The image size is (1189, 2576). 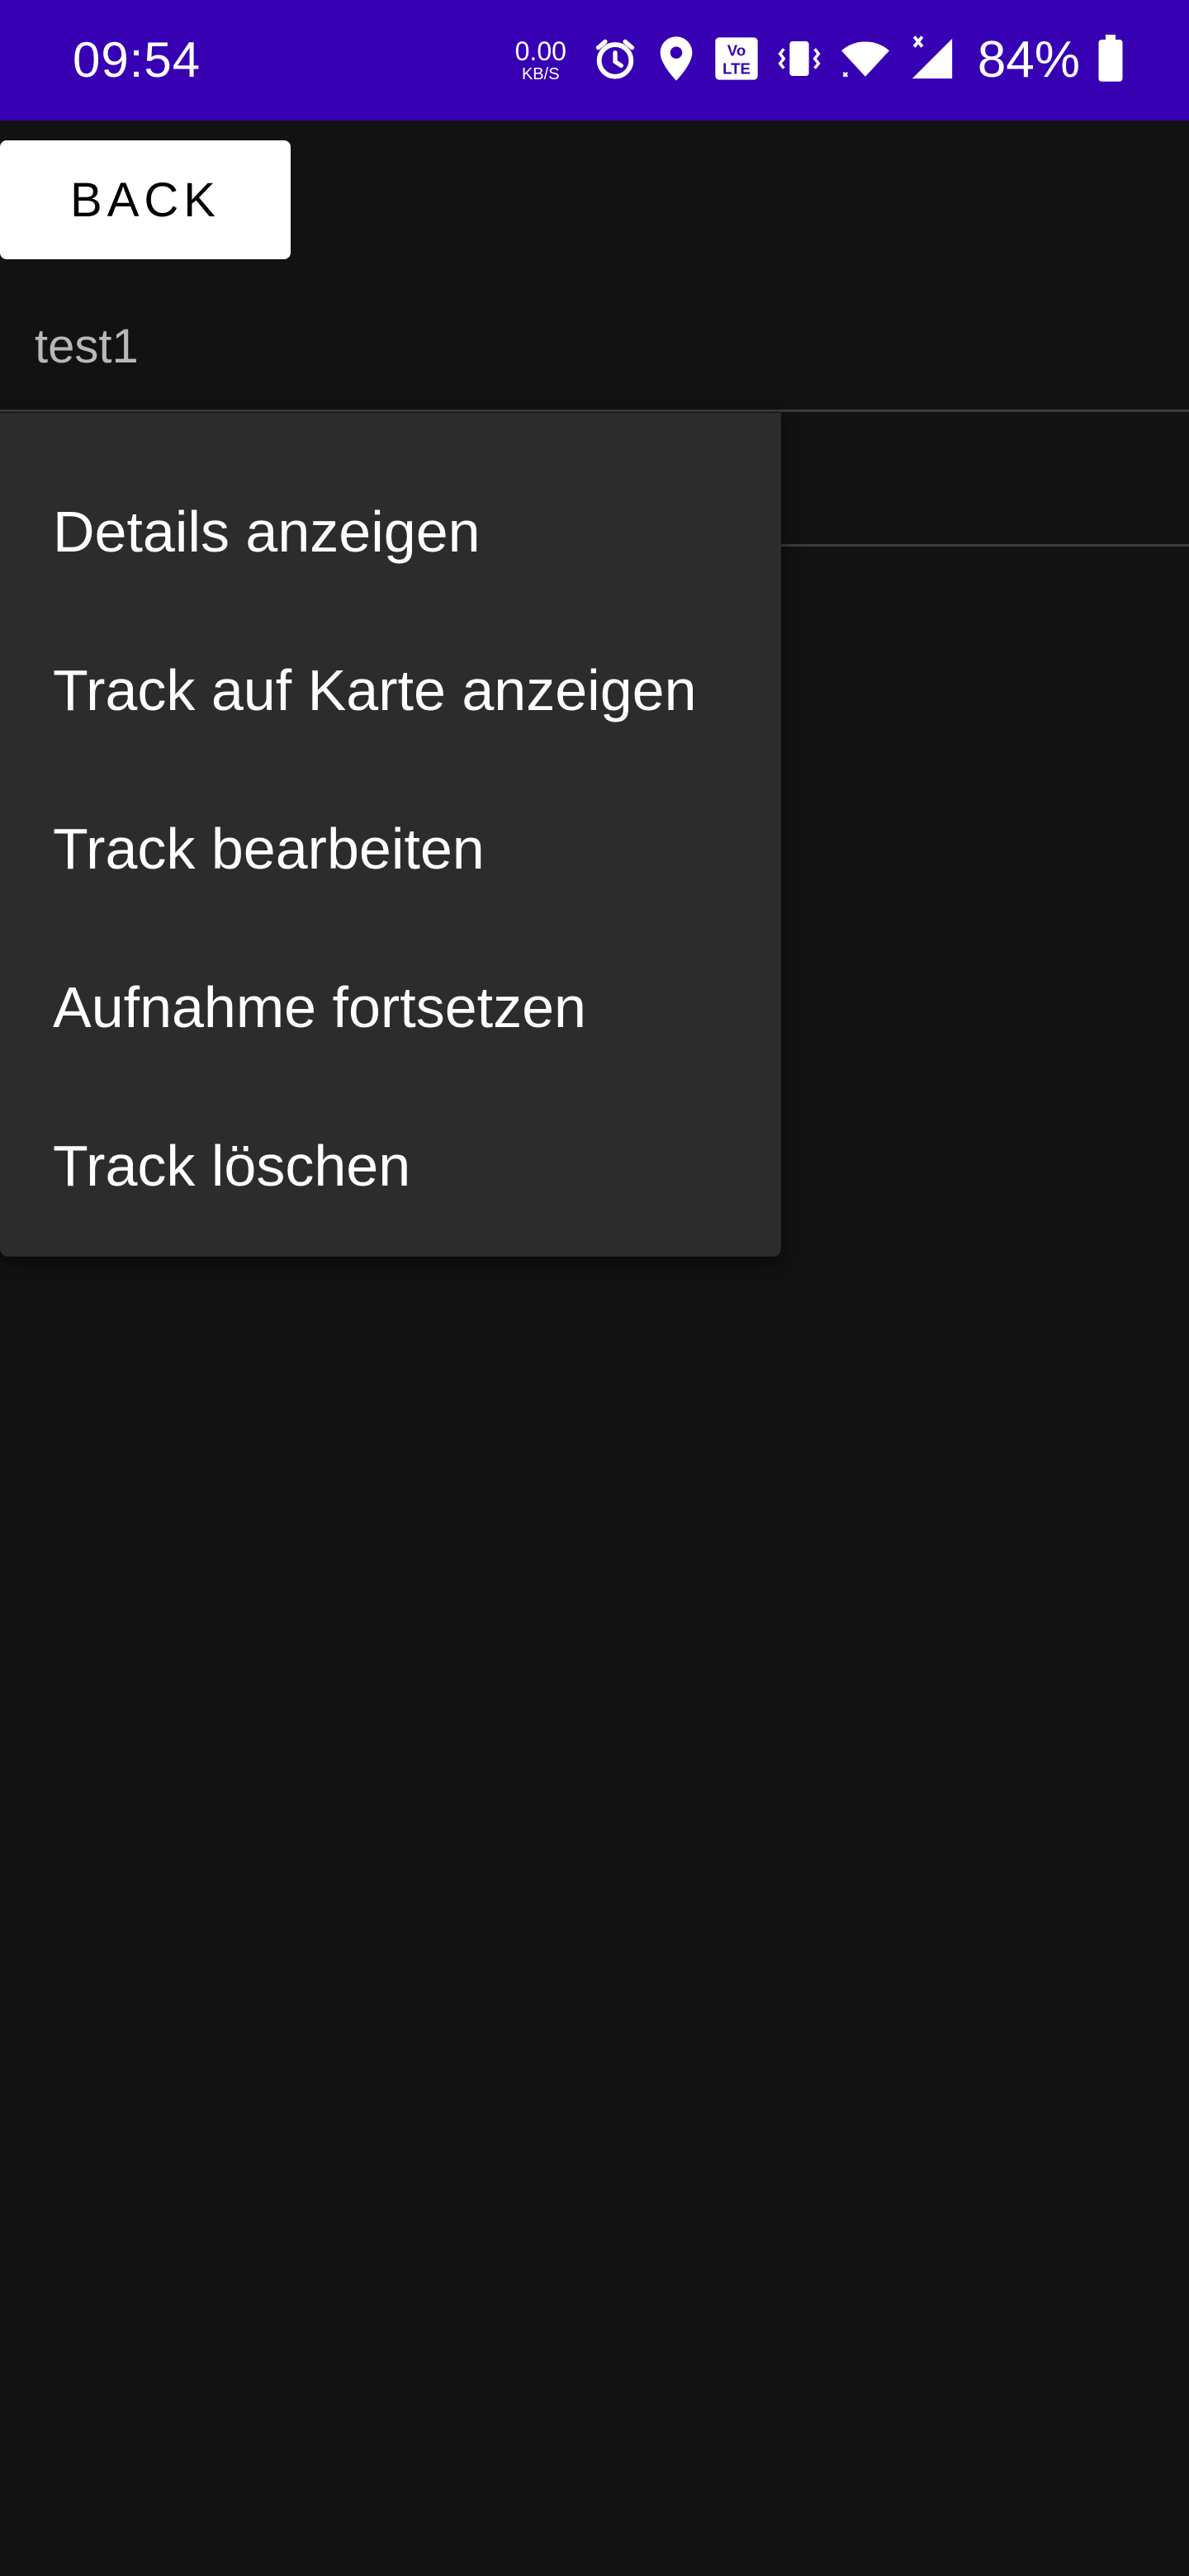 What do you see at coordinates (540, 51) in the screenshot?
I see `network-speed-value: 0.00` at bounding box center [540, 51].